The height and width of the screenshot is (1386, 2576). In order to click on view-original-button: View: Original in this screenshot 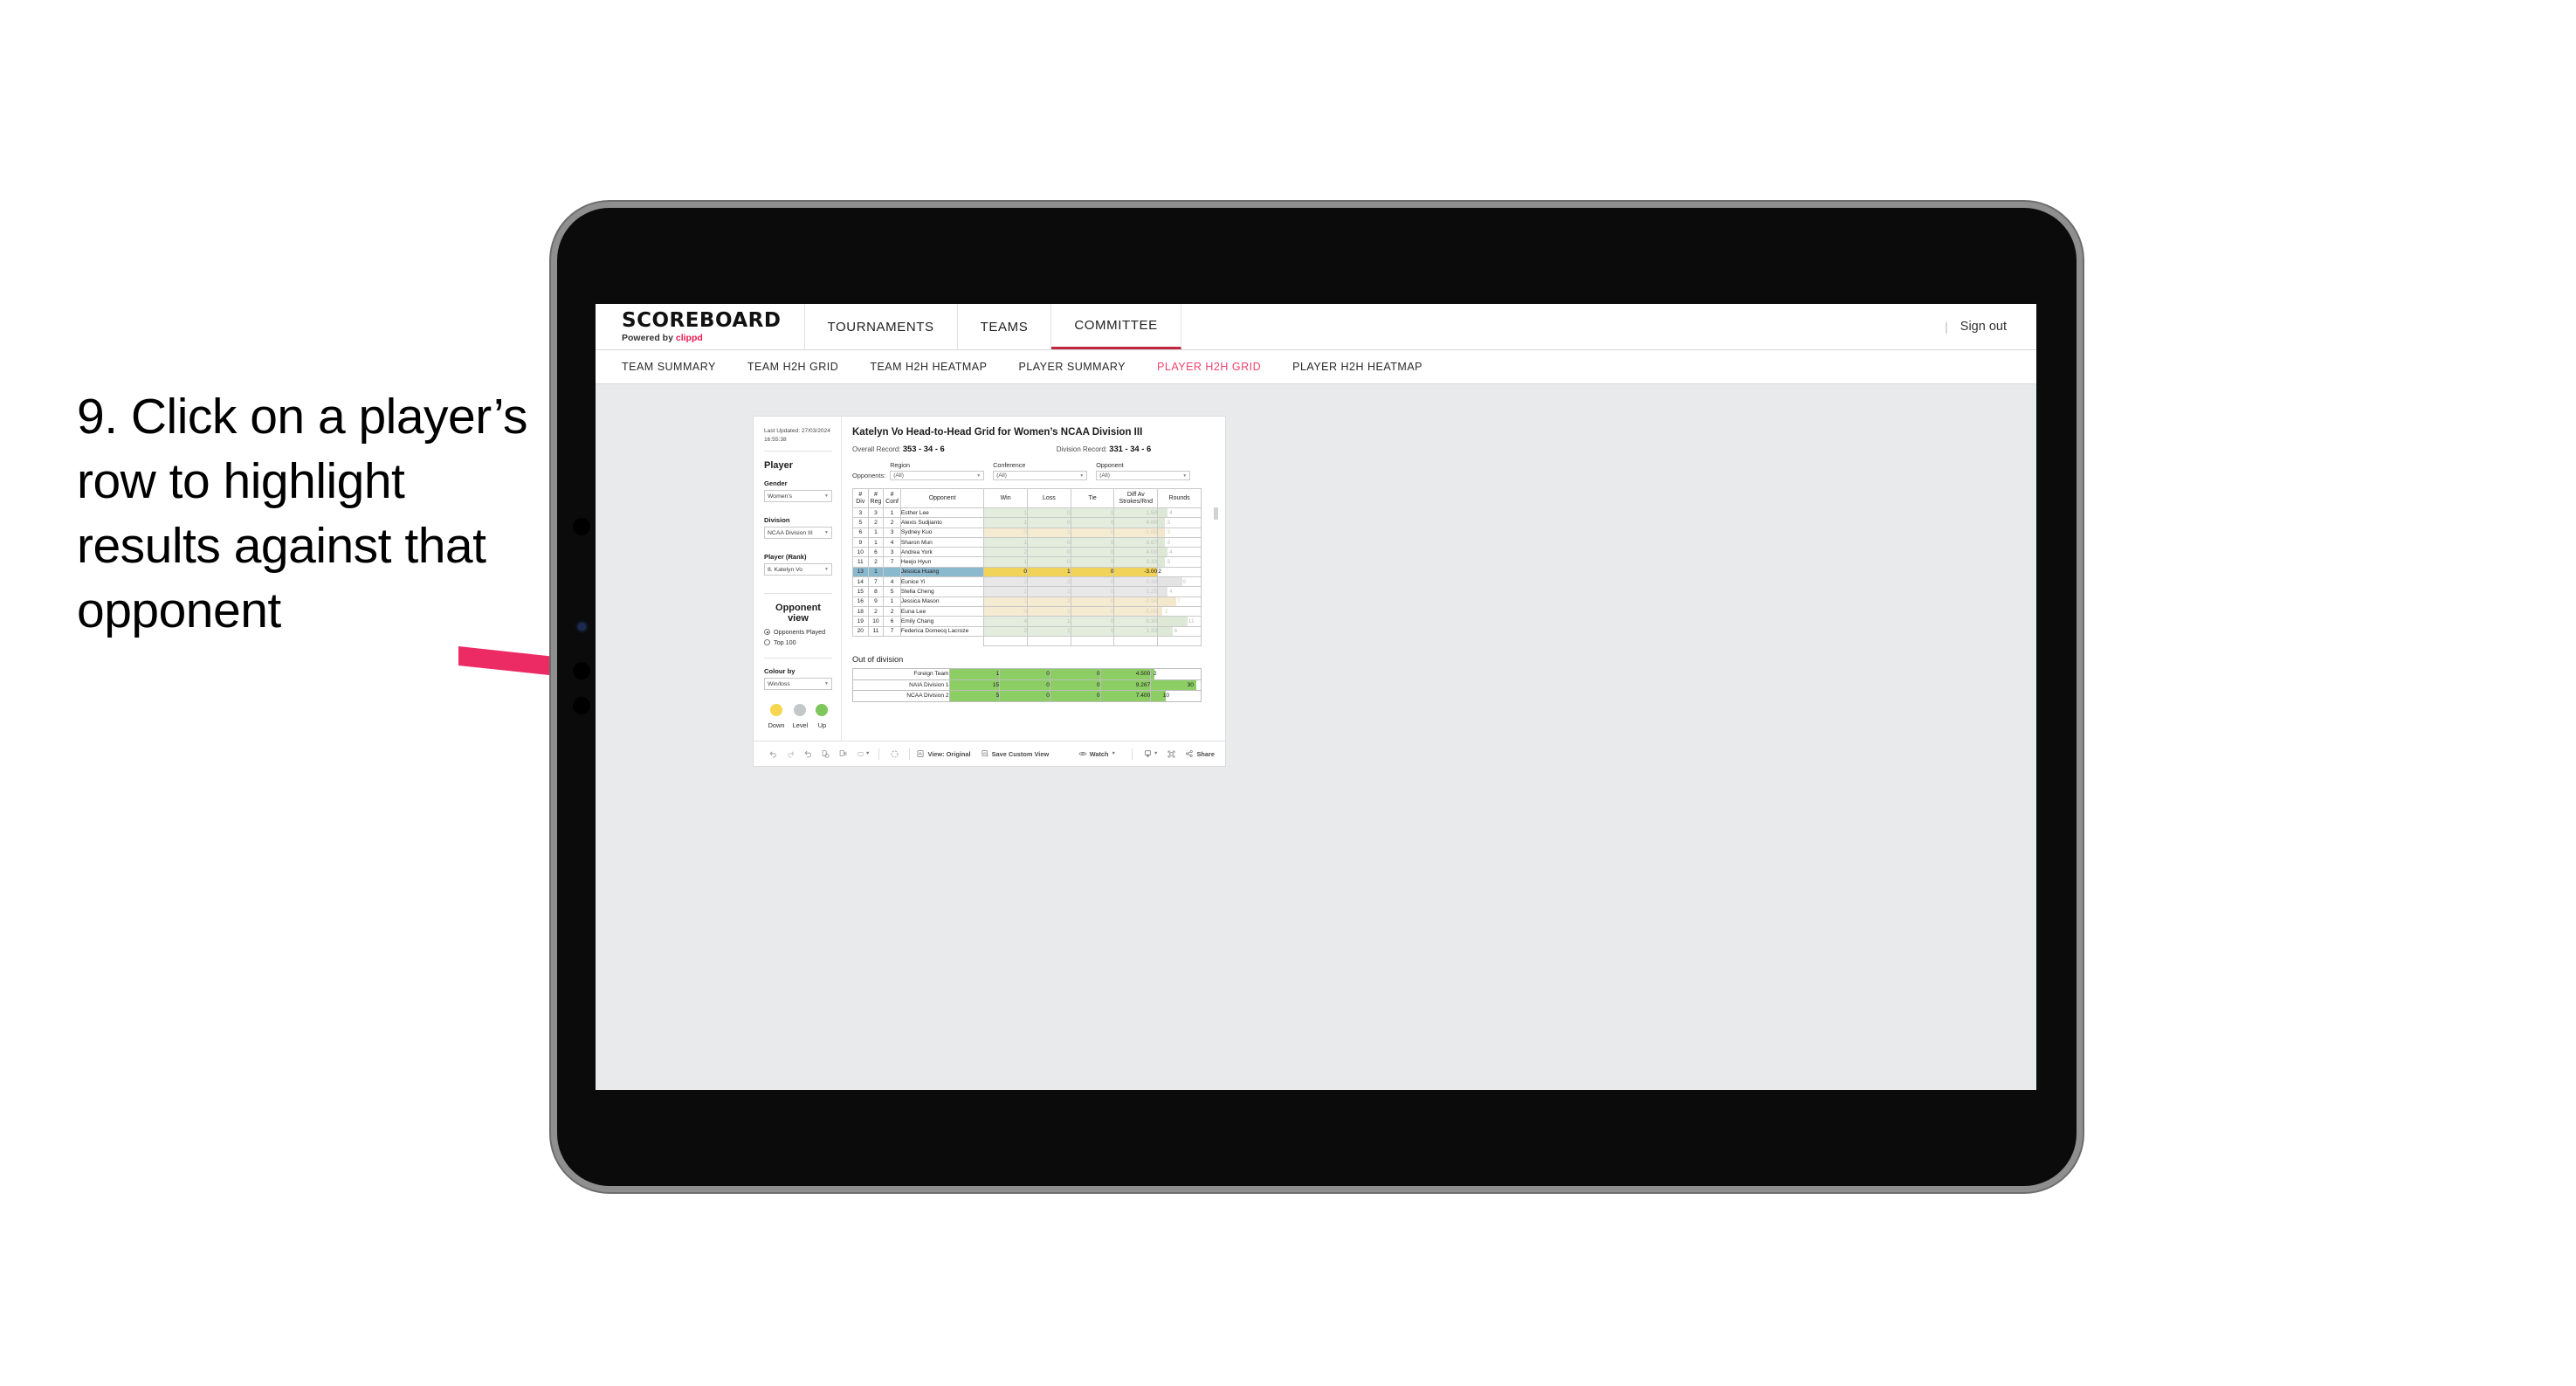, I will do `click(943, 753)`.